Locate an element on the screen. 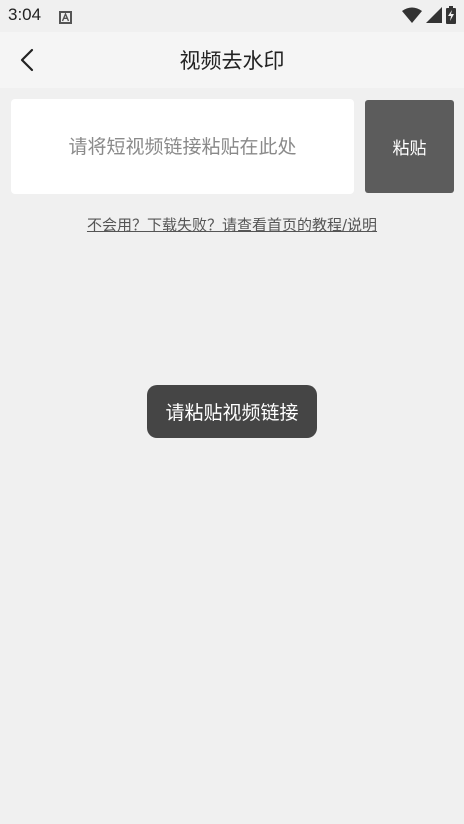 Image resolution: width=464 pixels, height=824 pixels. status-icons is located at coordinates (429, 17).